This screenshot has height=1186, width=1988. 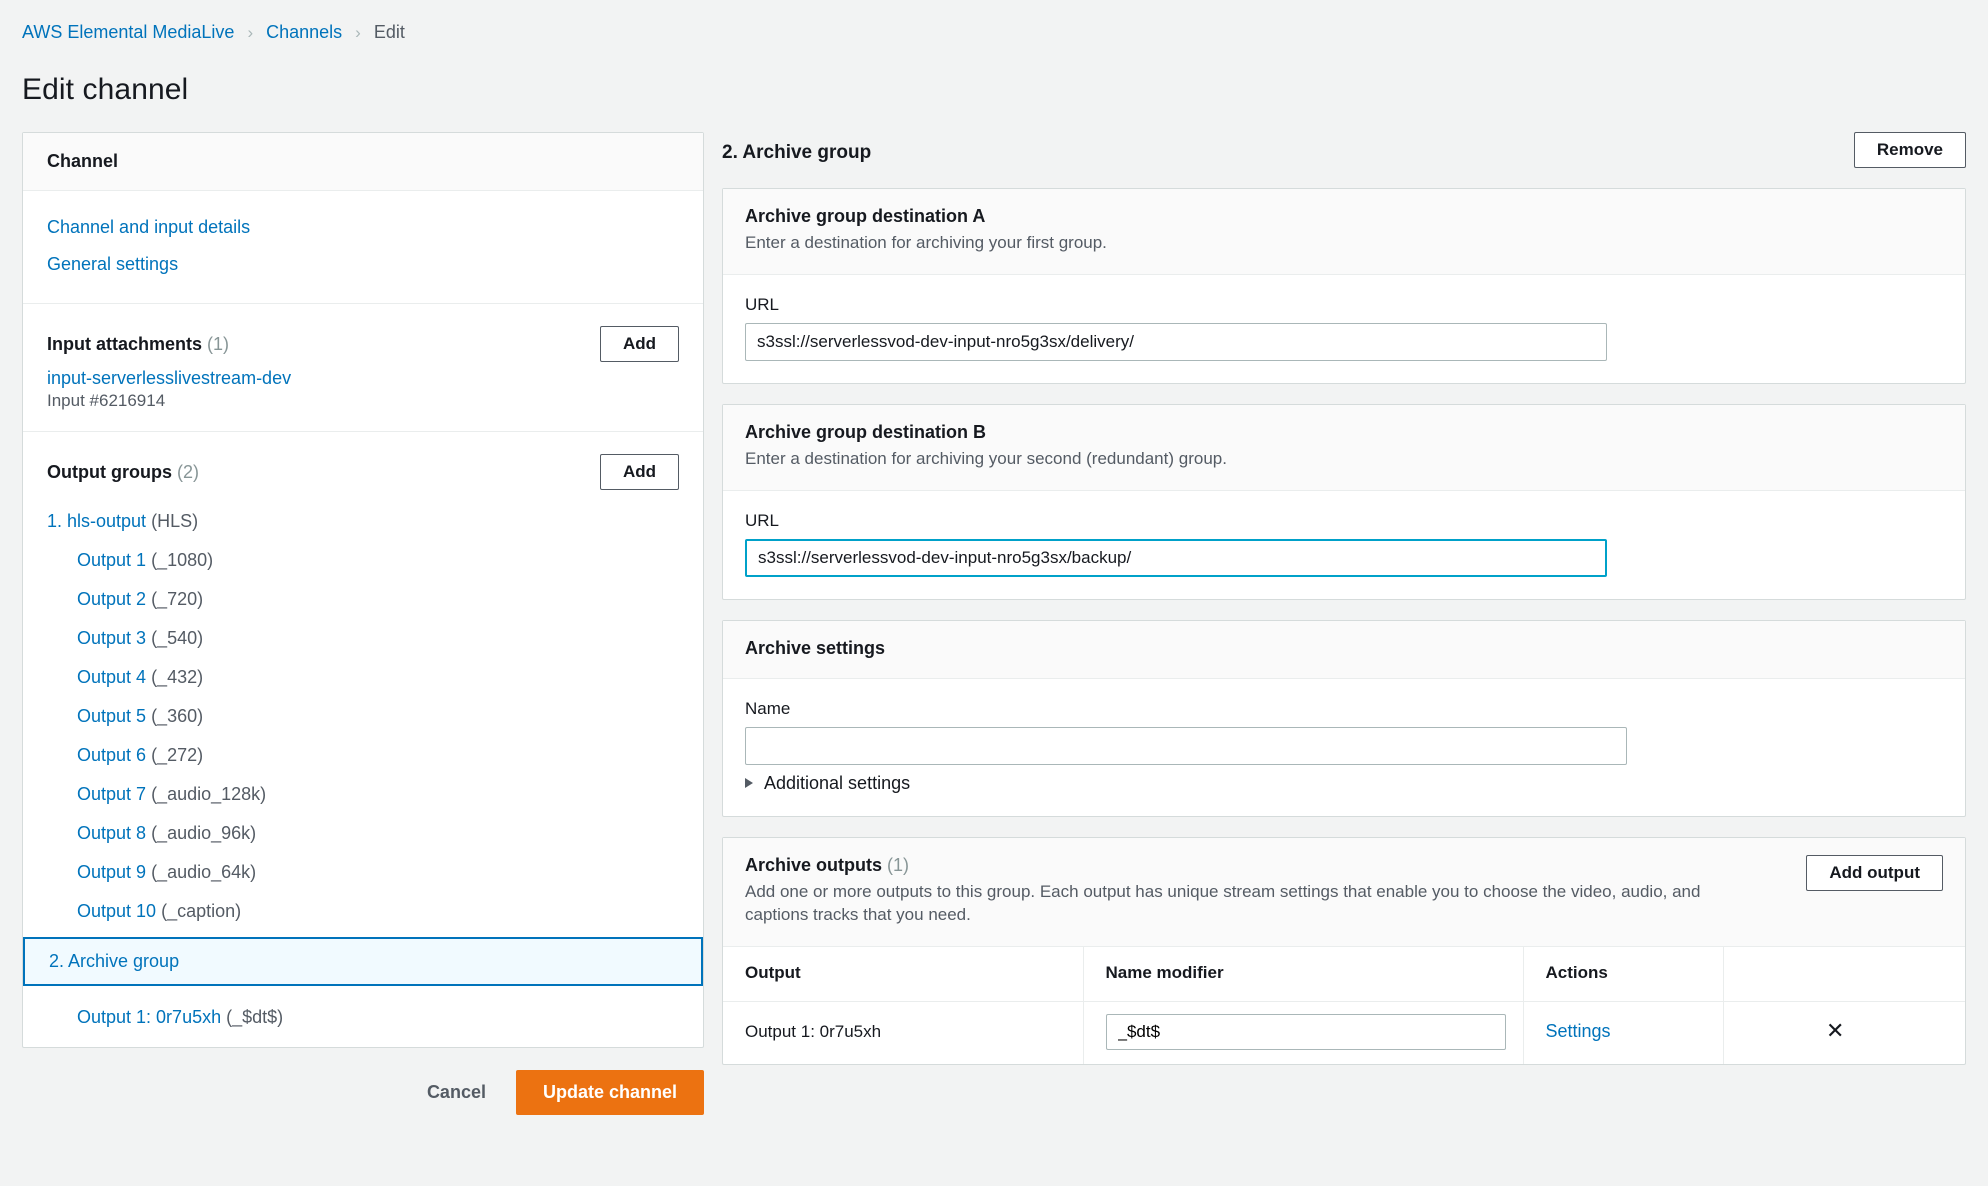 I want to click on sidebar-item-output-8: Output 8 (_audio_96k), so click(x=363, y=833).